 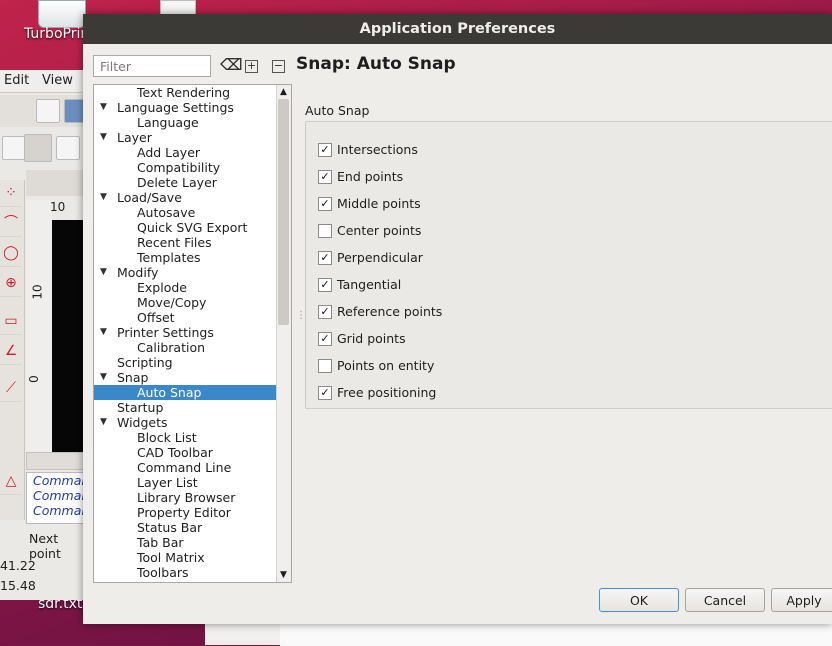 What do you see at coordinates (231, 65) in the screenshot?
I see `clear-filter-icon: ⌫` at bounding box center [231, 65].